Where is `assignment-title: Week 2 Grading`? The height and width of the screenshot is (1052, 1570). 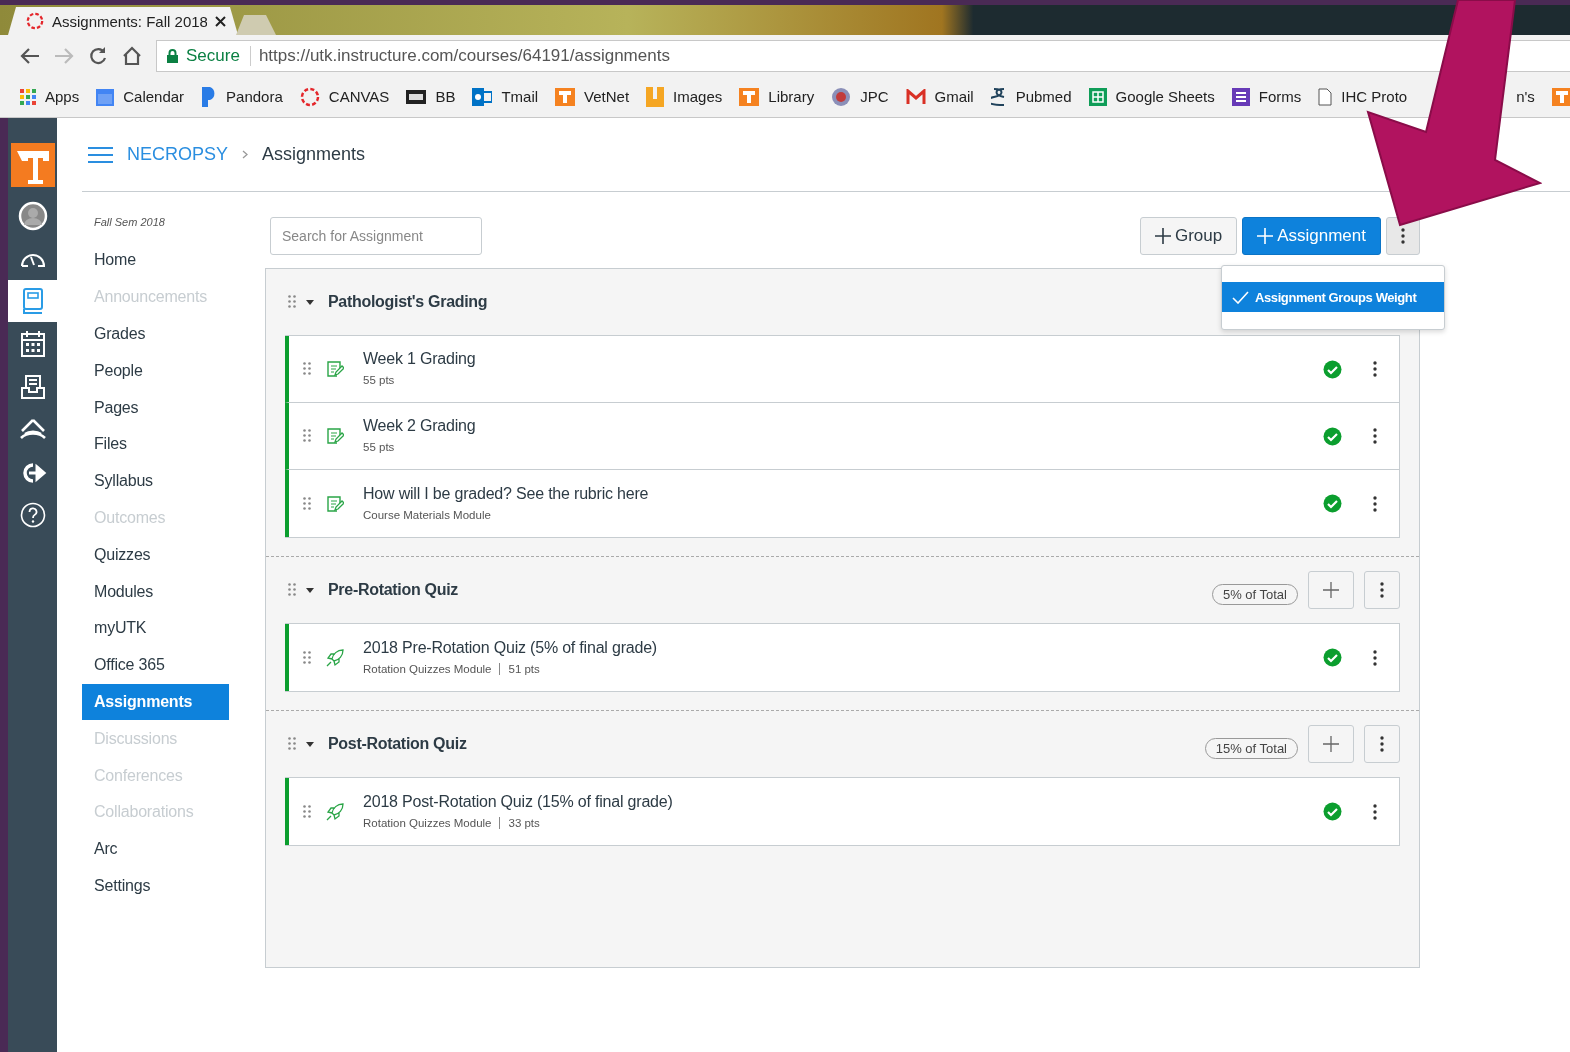
assignment-title: Week 2 Grading is located at coordinates (835, 426).